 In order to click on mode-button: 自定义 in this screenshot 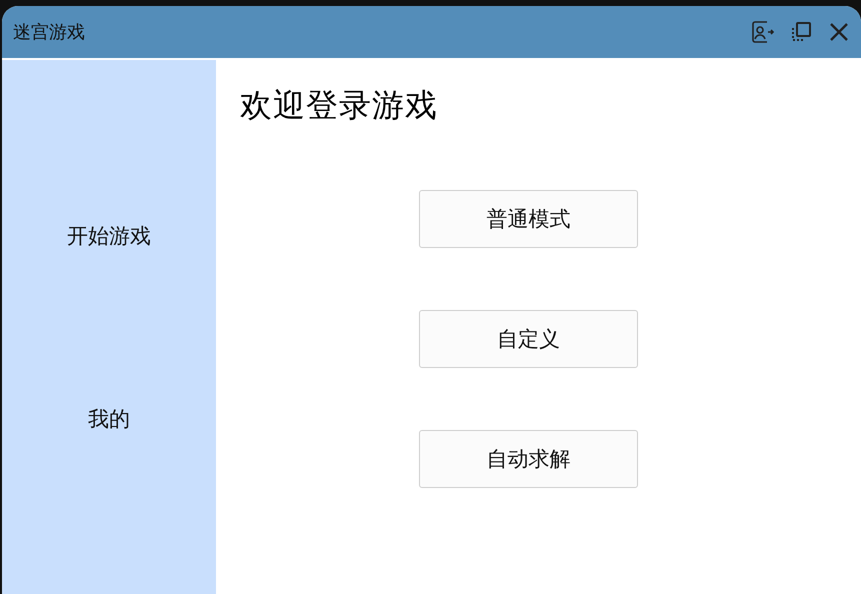, I will do `click(528, 339)`.